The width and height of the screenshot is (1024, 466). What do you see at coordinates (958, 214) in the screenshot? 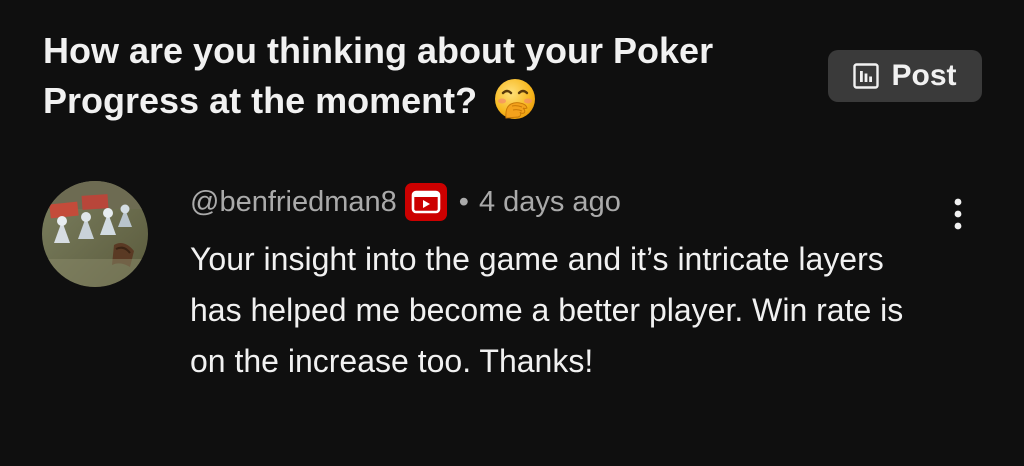
I see `more-vertical-icon` at bounding box center [958, 214].